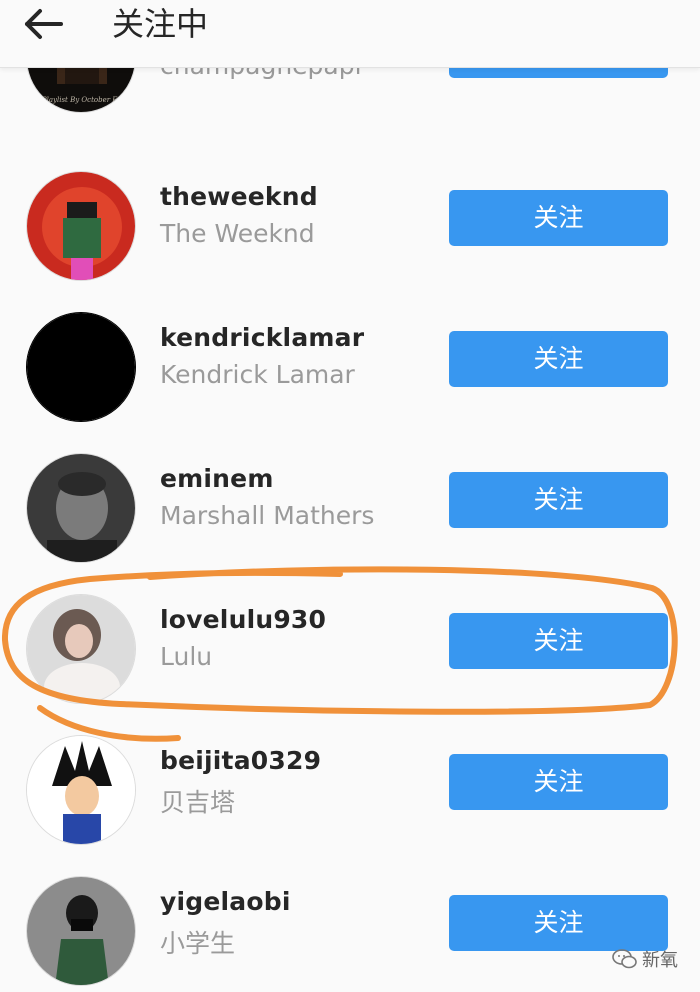 The height and width of the screenshot is (992, 700). What do you see at coordinates (350, 233) in the screenshot?
I see `list-item: theweeknd The Weeknd 关注` at bounding box center [350, 233].